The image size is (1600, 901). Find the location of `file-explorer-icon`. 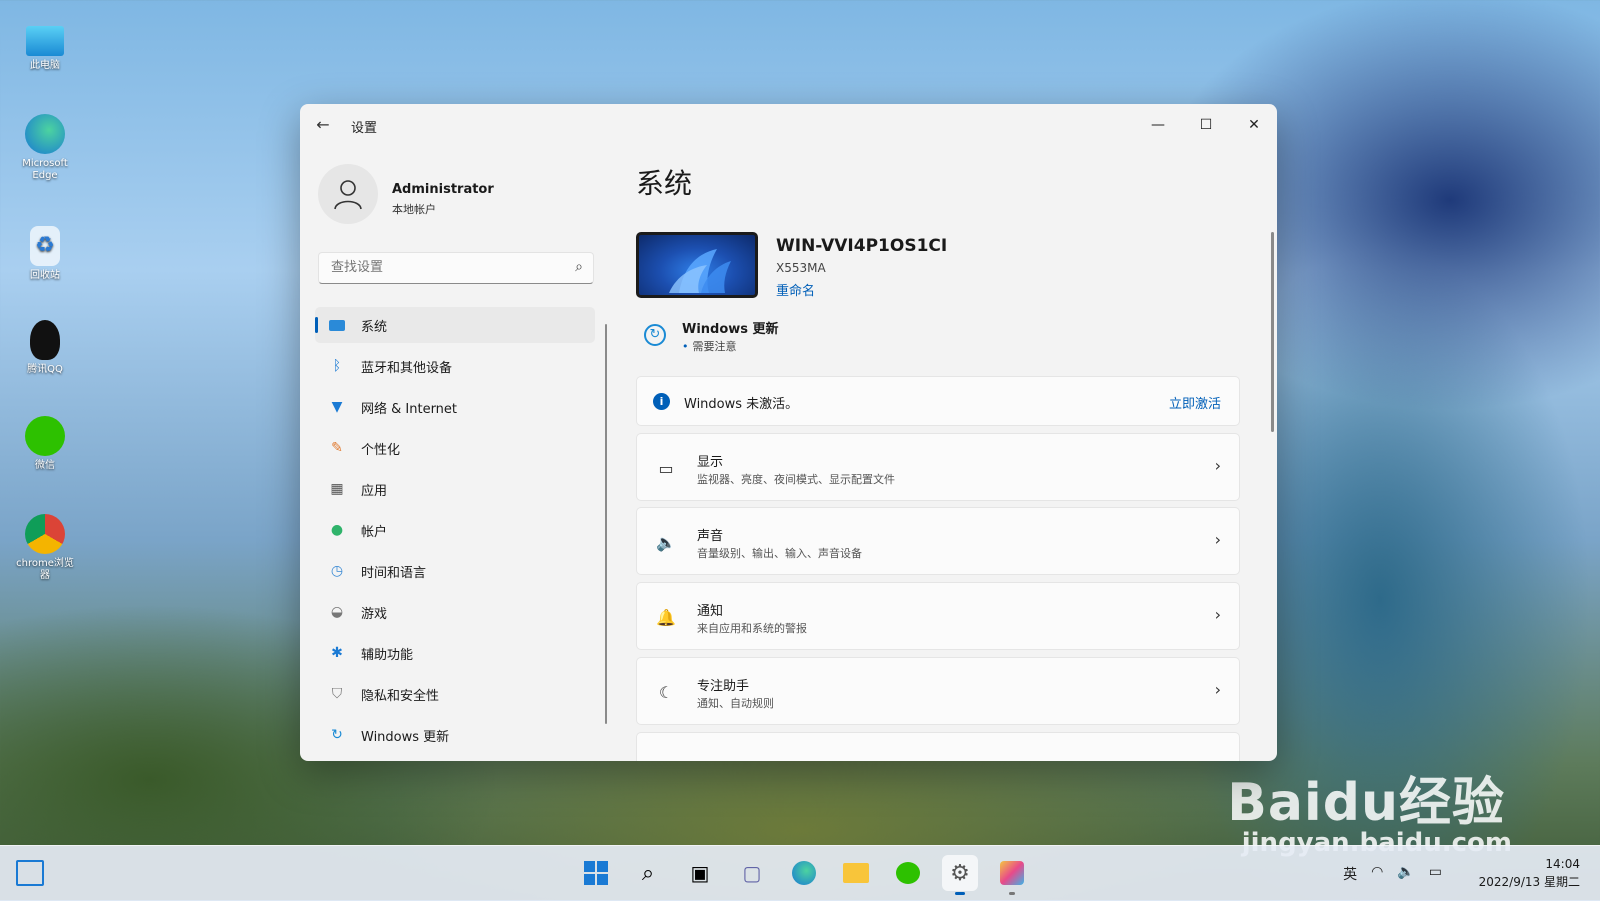

file-explorer-icon is located at coordinates (856, 873).